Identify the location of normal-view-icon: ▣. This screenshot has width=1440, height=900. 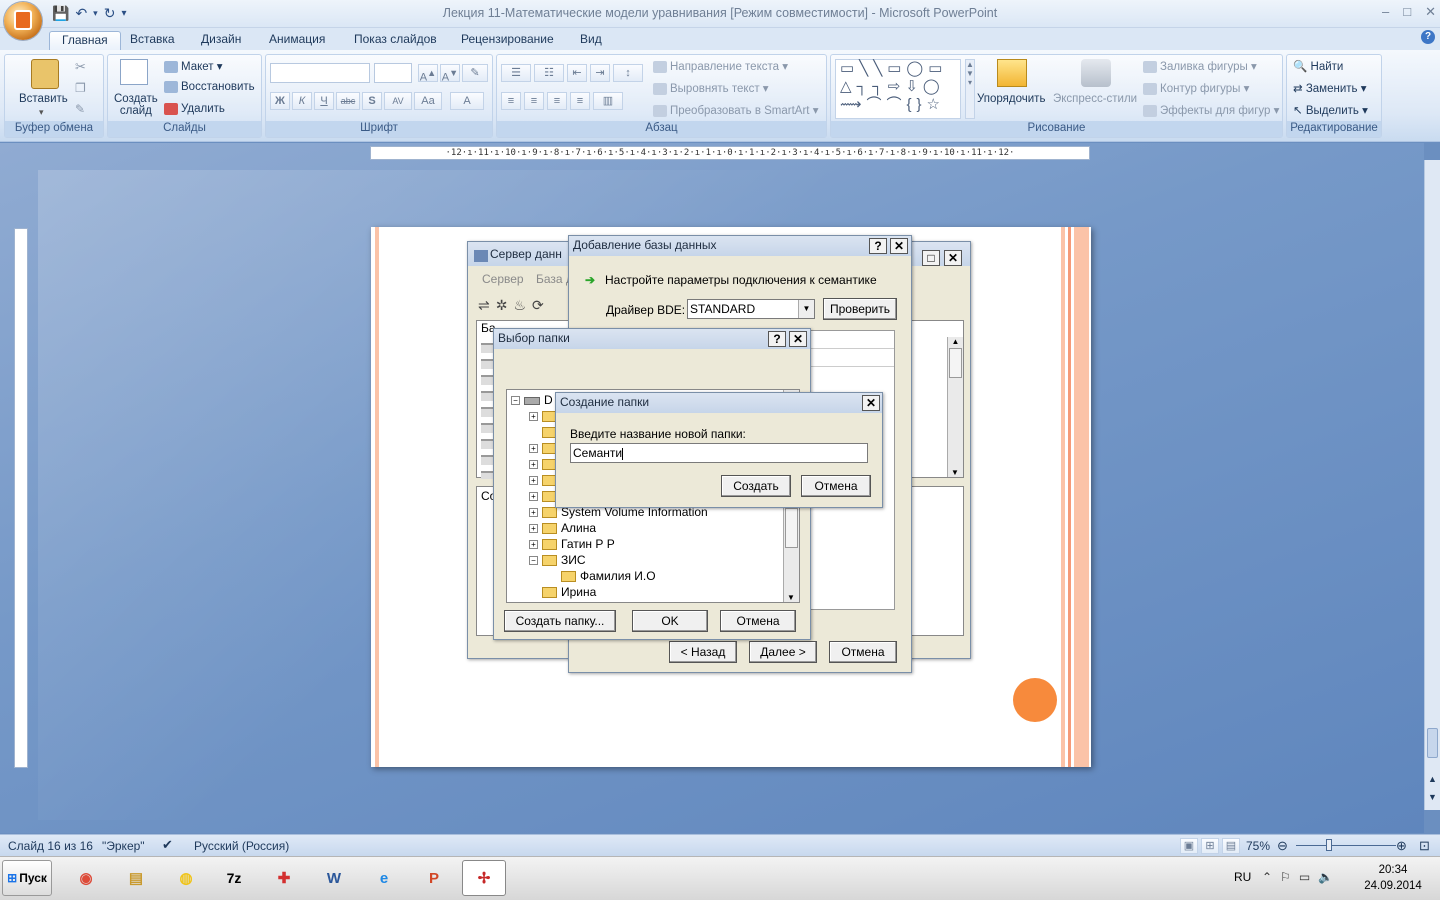
(1189, 846).